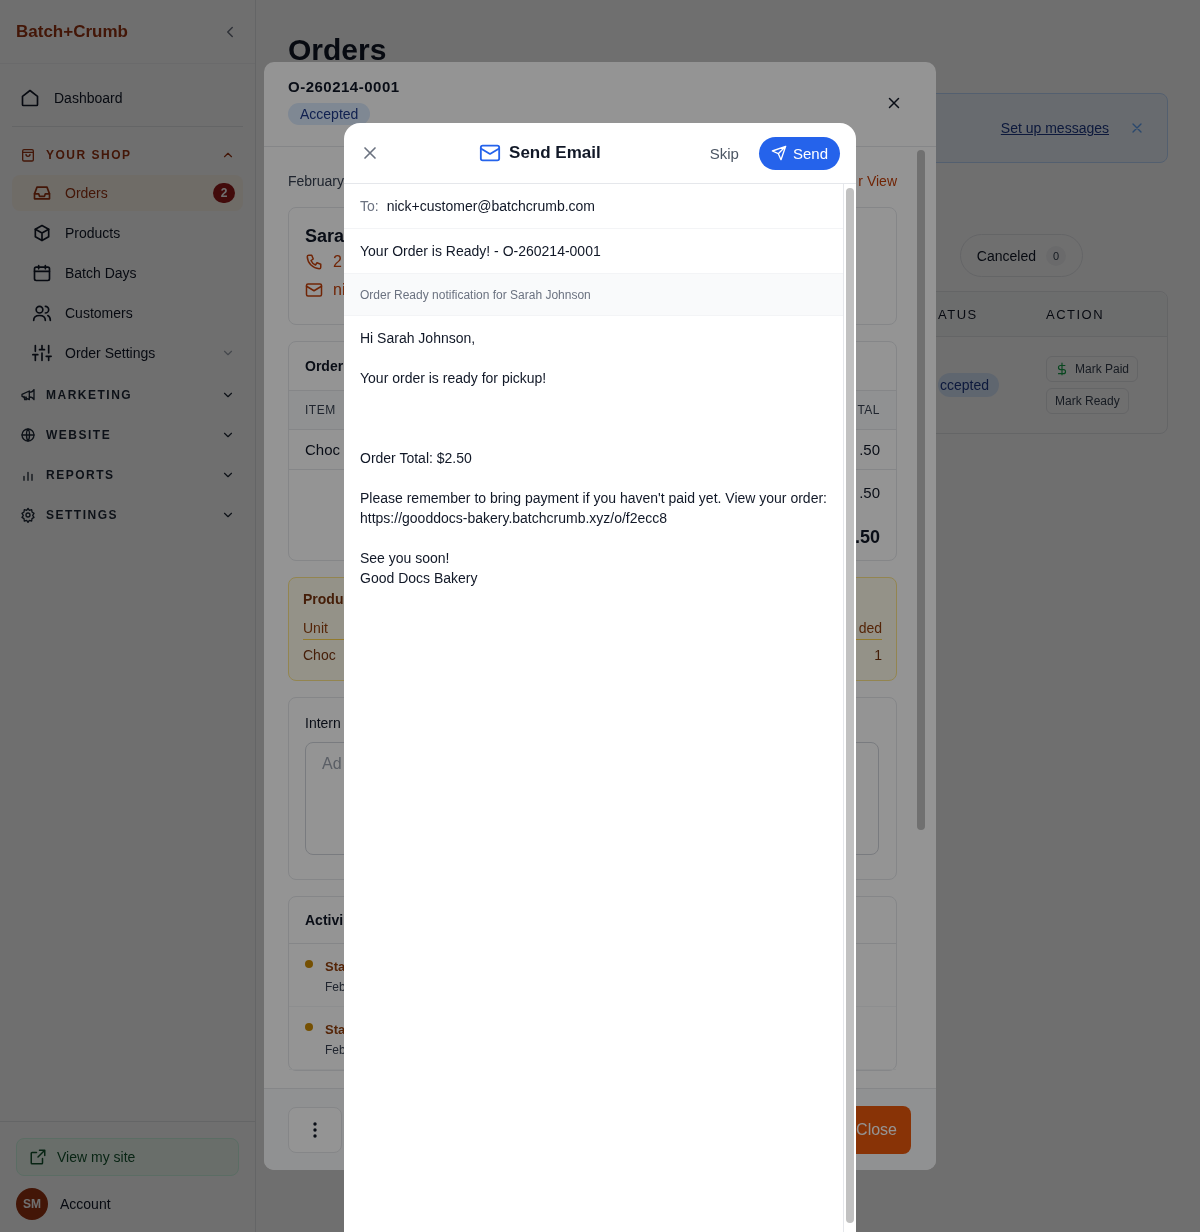 The width and height of the screenshot is (1200, 1232). What do you see at coordinates (315, 627) in the screenshot?
I see `column-header: Unit` at bounding box center [315, 627].